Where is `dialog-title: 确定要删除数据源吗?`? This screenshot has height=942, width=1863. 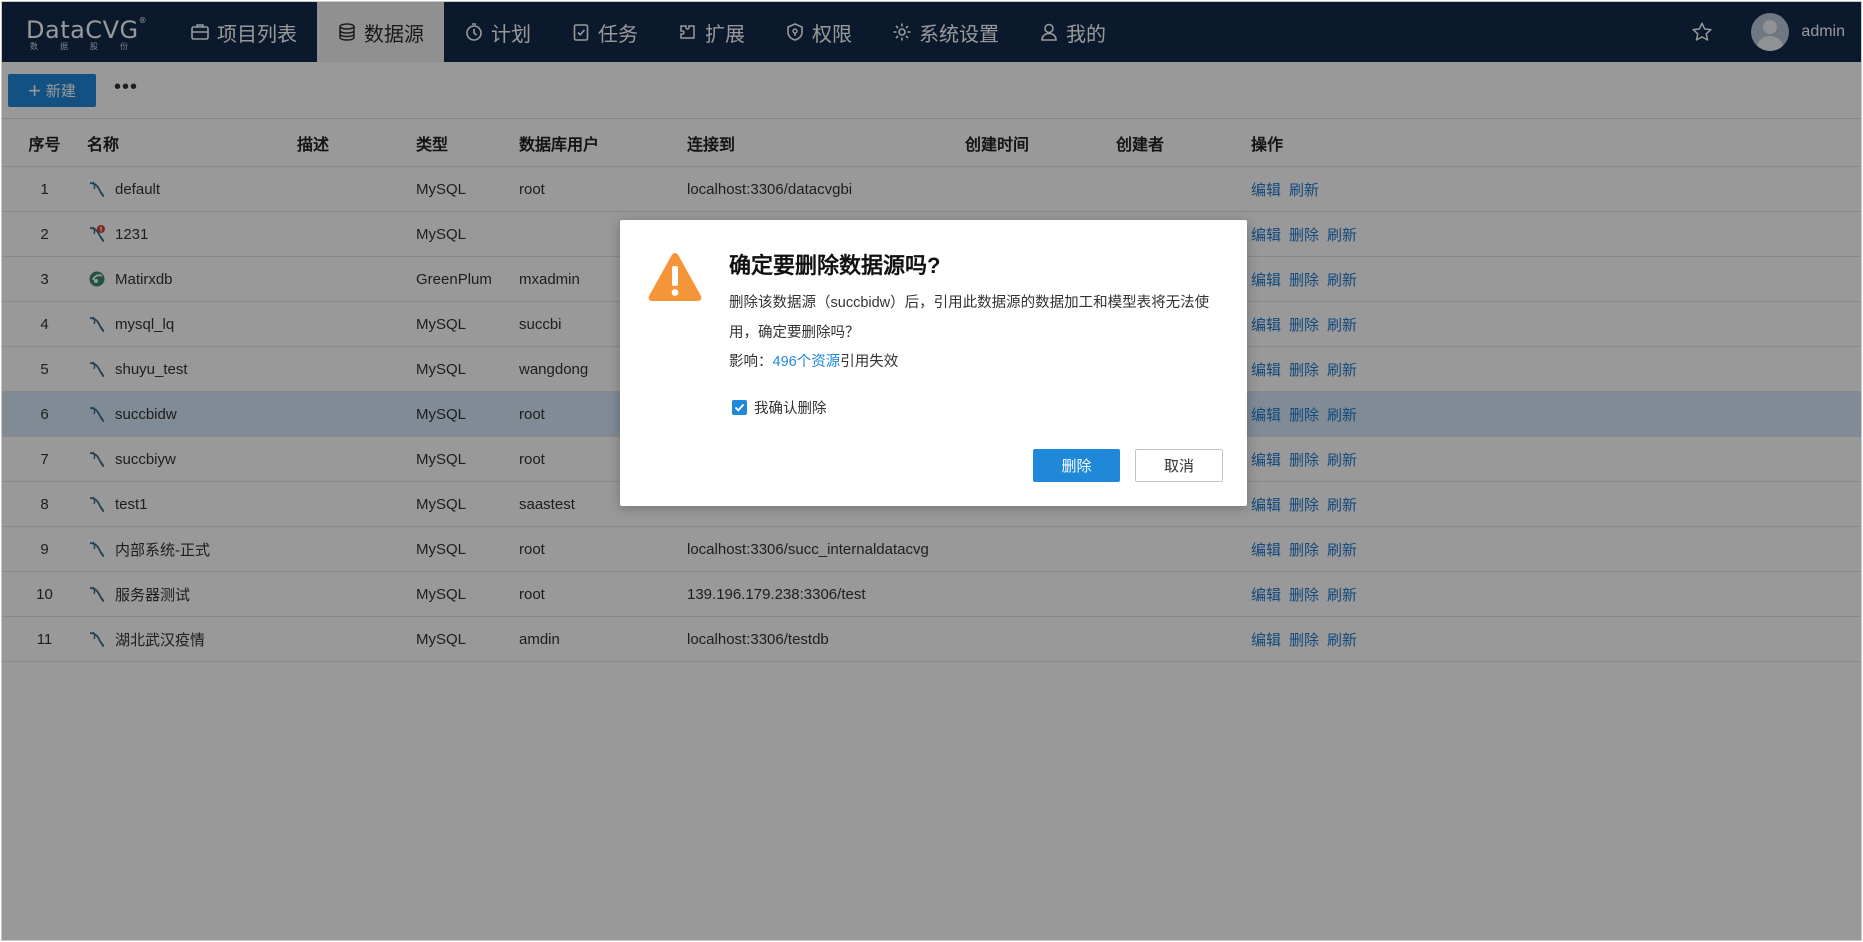
dialog-title: 确定要删除数据源吗? is located at coordinates (835, 265).